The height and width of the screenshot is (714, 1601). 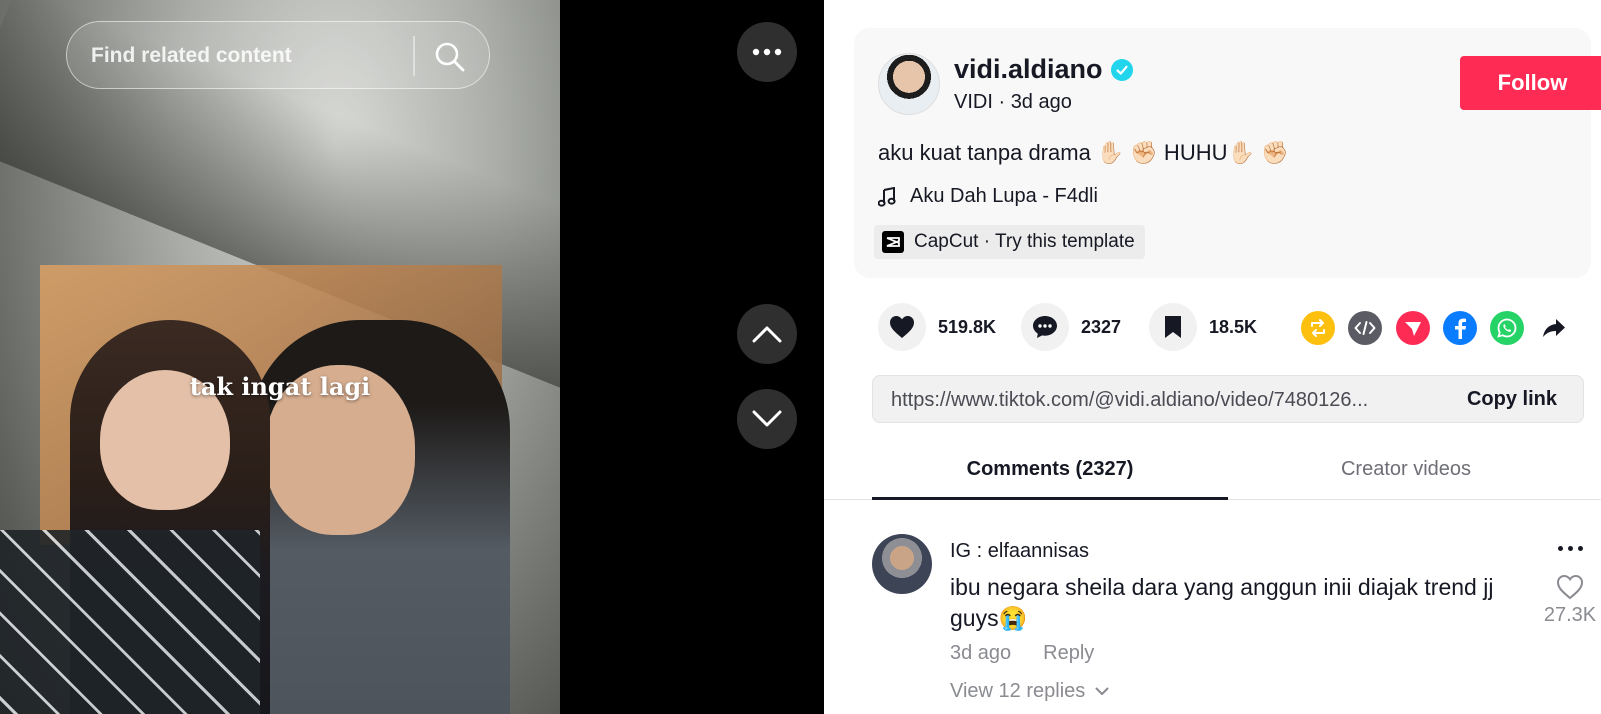 I want to click on commenter-username: IG : elfaannisas, so click(x=1019, y=551).